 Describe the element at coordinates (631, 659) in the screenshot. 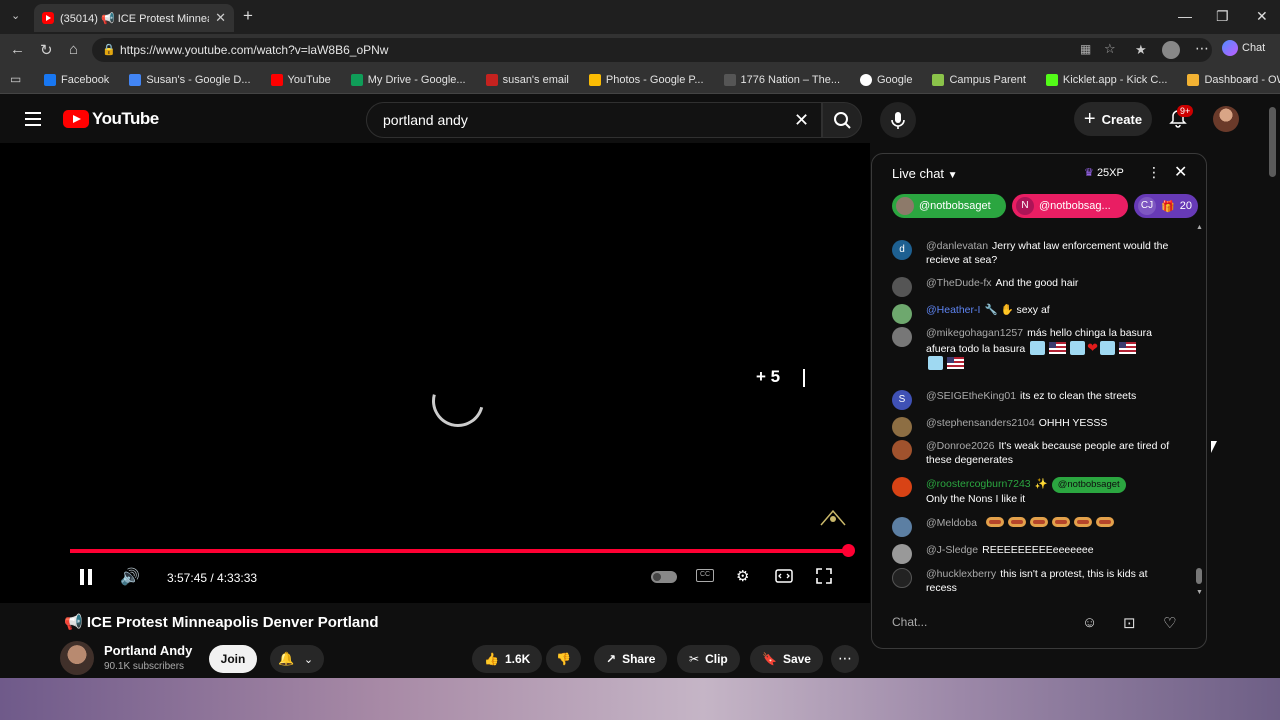

I see `share-button: ↗ Share` at that location.